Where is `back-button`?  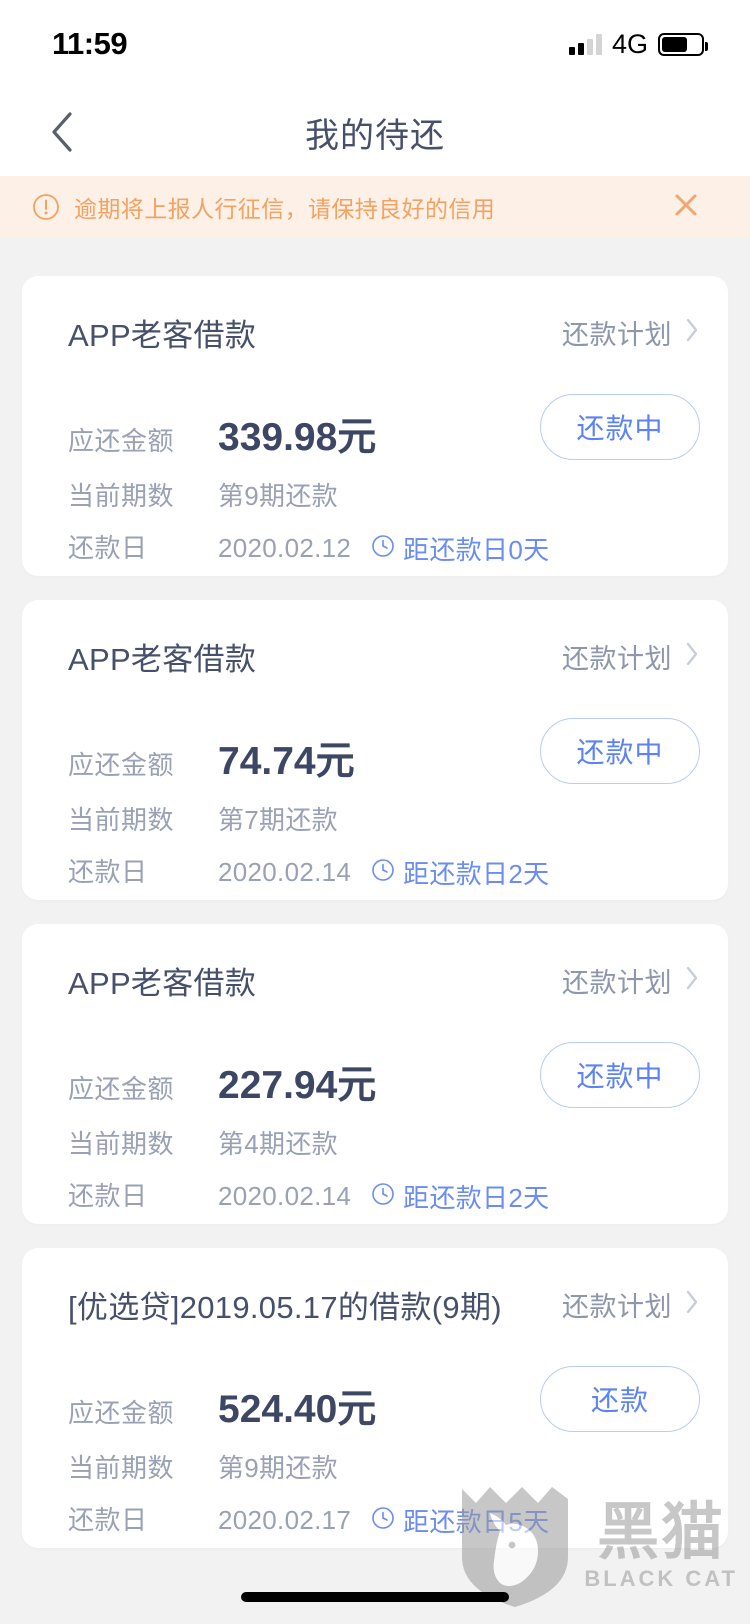
back-button is located at coordinates (62, 132).